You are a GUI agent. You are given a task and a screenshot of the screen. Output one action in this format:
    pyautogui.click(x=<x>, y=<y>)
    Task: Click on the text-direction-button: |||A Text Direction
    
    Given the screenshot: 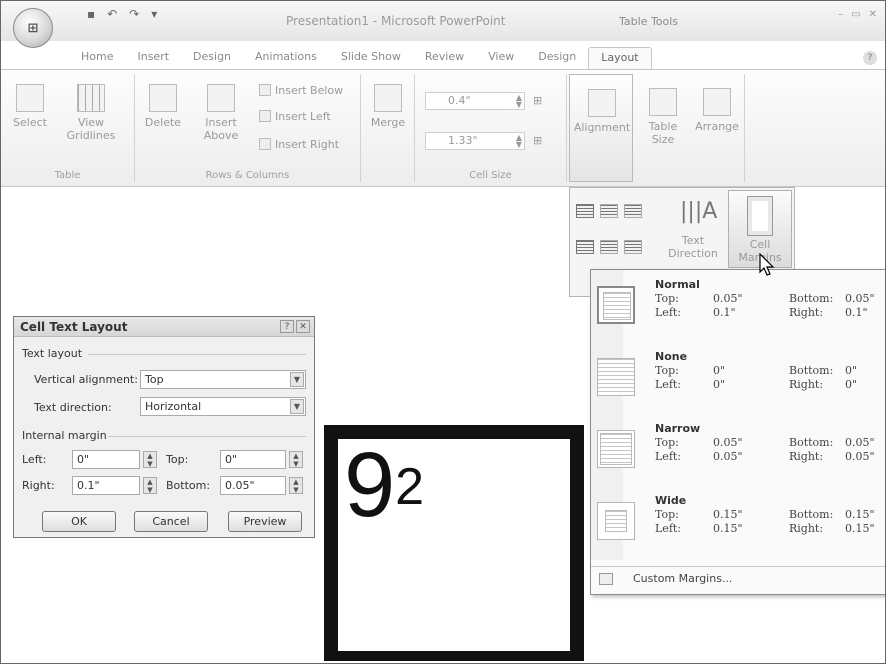 What is the action you would take?
    pyautogui.click(x=693, y=225)
    